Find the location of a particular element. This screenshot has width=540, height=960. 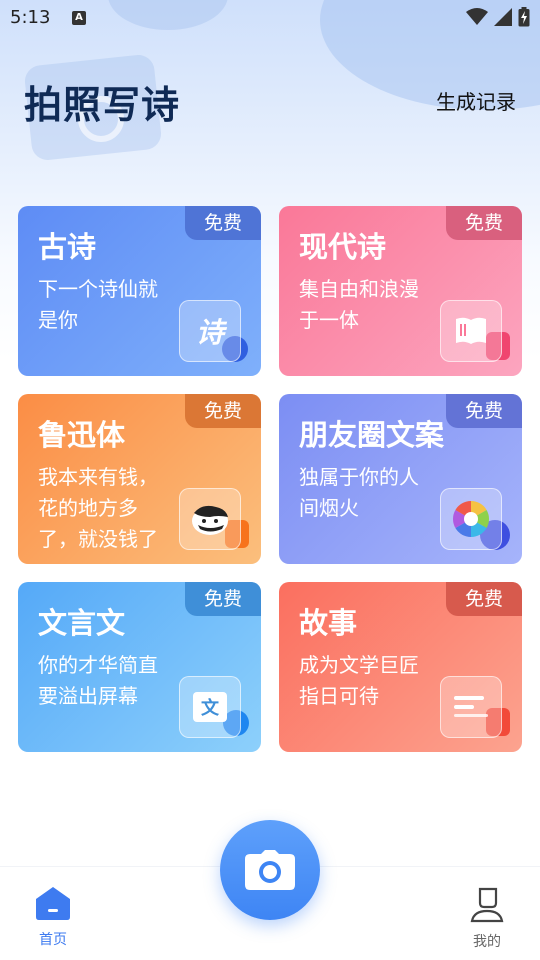

card-title: 古诗 is located at coordinates (67, 247).